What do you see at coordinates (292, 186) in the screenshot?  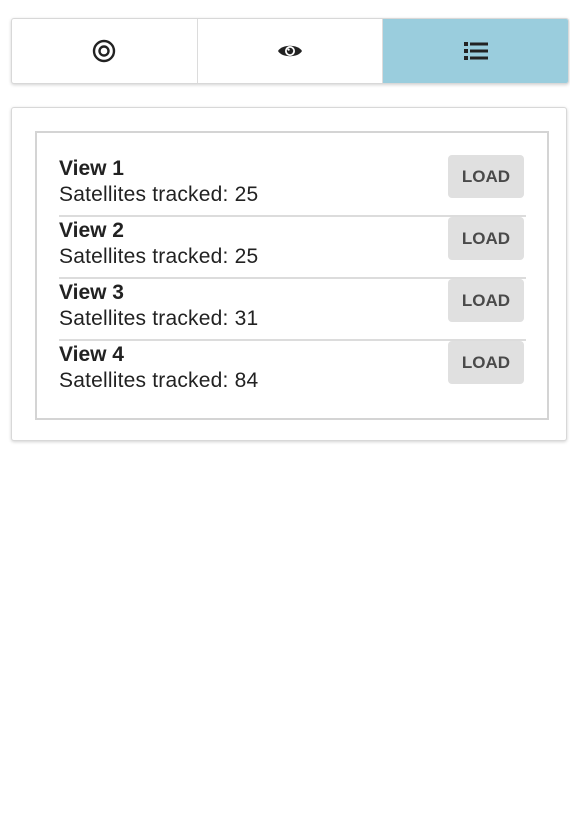 I see `list-item: View 1 Satellites tracked: 25 LOAD` at bounding box center [292, 186].